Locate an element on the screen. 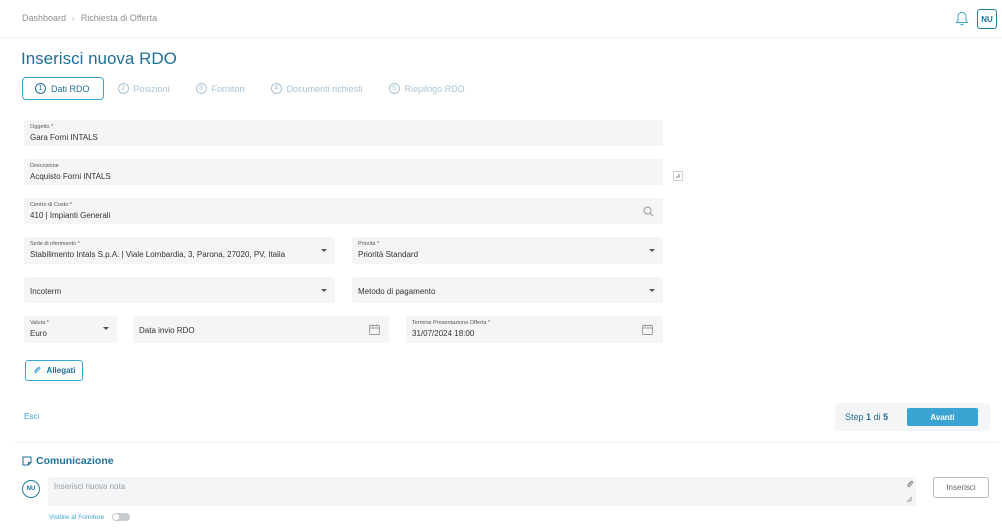 Image resolution: width=1002 pixels, height=531 pixels. step-number: 1 is located at coordinates (40, 88).